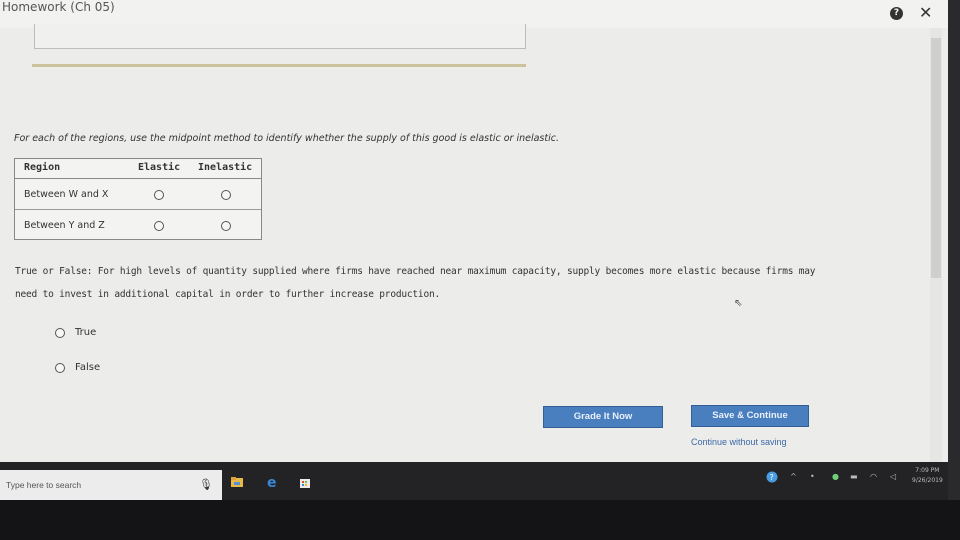 The width and height of the screenshot is (960, 540). What do you see at coordinates (138, 195) in the screenshot?
I see `table-row: Between W and X` at bounding box center [138, 195].